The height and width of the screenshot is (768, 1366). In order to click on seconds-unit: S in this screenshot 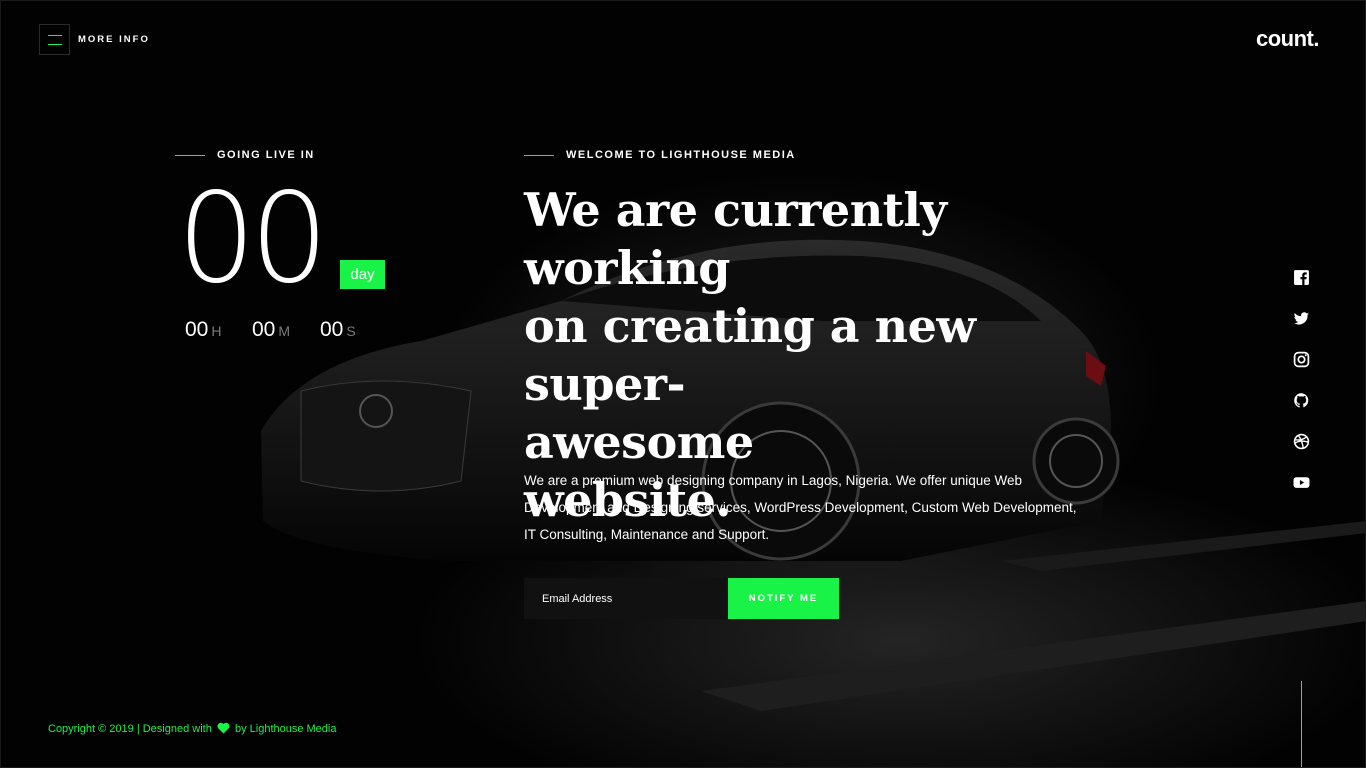, I will do `click(351, 331)`.